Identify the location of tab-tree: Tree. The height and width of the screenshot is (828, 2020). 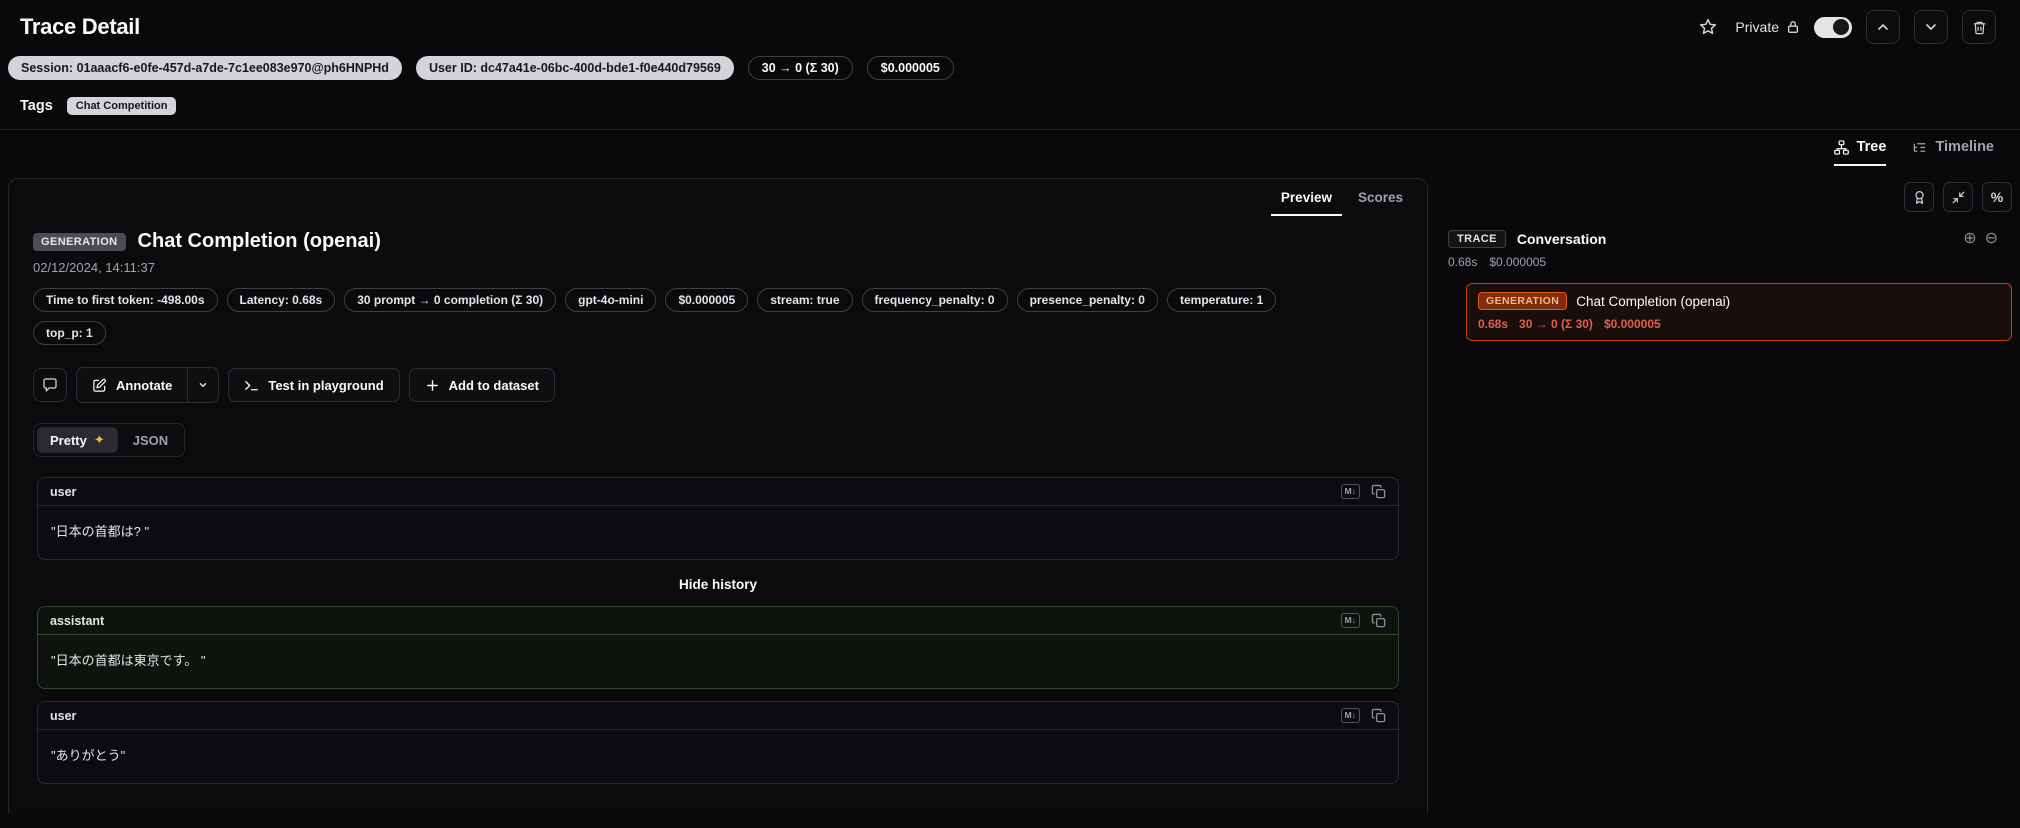
(1860, 152).